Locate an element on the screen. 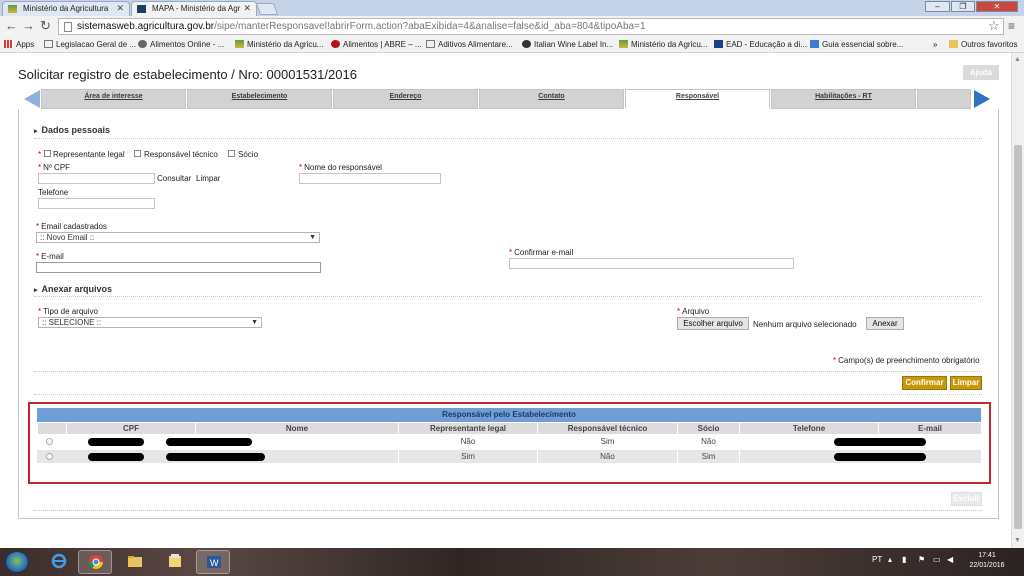 The width and height of the screenshot is (1024, 576). page-scrollbar: ▲ ▼ is located at coordinates (1017, 300).